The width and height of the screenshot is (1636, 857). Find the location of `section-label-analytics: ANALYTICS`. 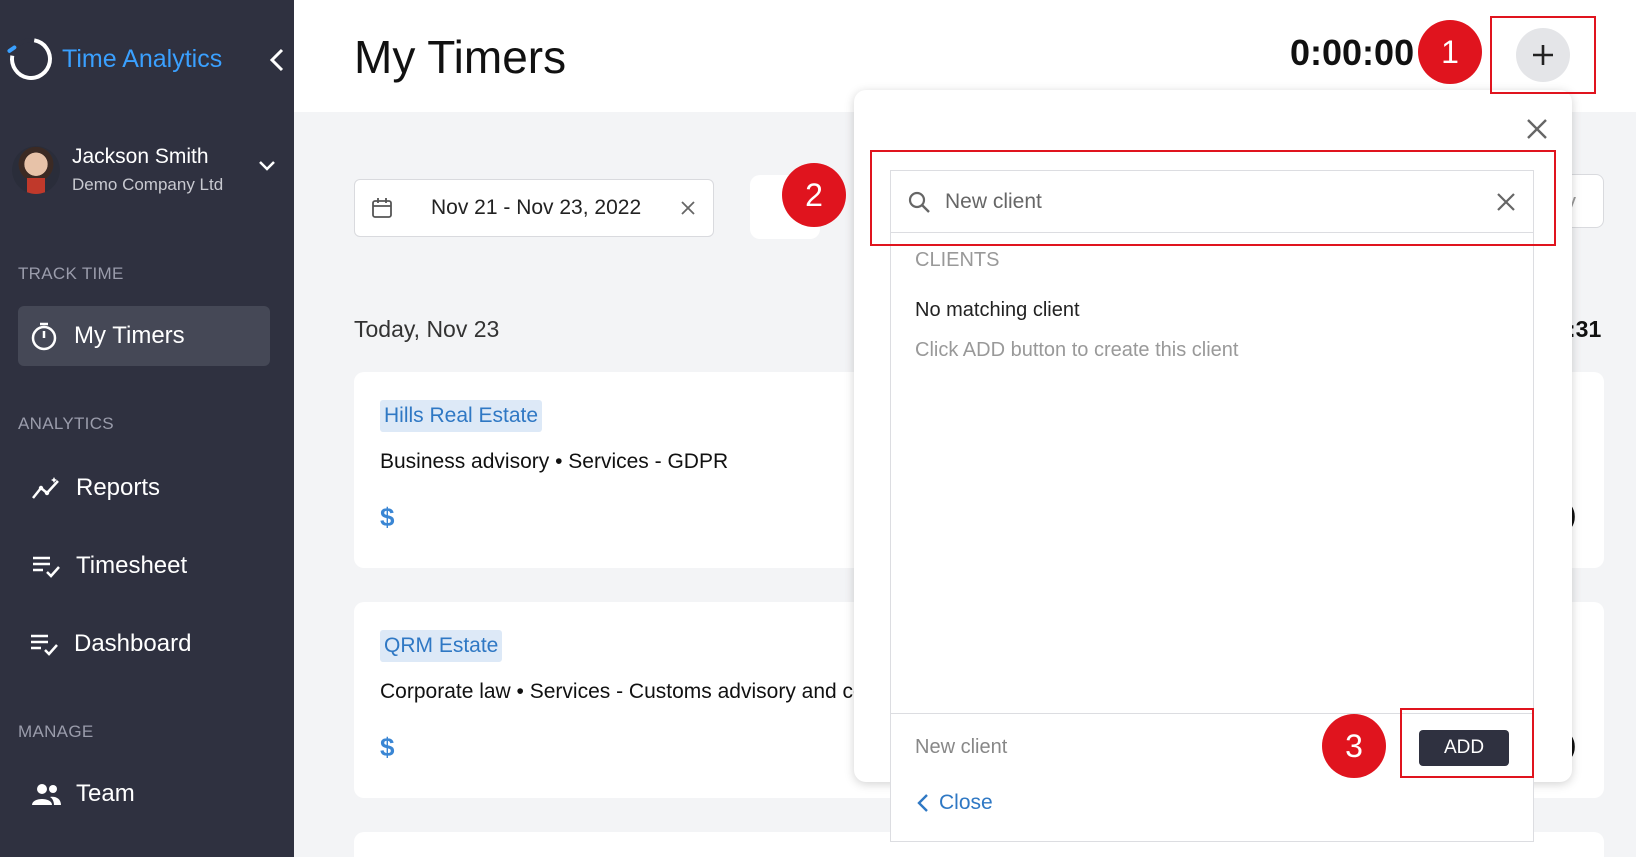

section-label-analytics: ANALYTICS is located at coordinates (66, 423).